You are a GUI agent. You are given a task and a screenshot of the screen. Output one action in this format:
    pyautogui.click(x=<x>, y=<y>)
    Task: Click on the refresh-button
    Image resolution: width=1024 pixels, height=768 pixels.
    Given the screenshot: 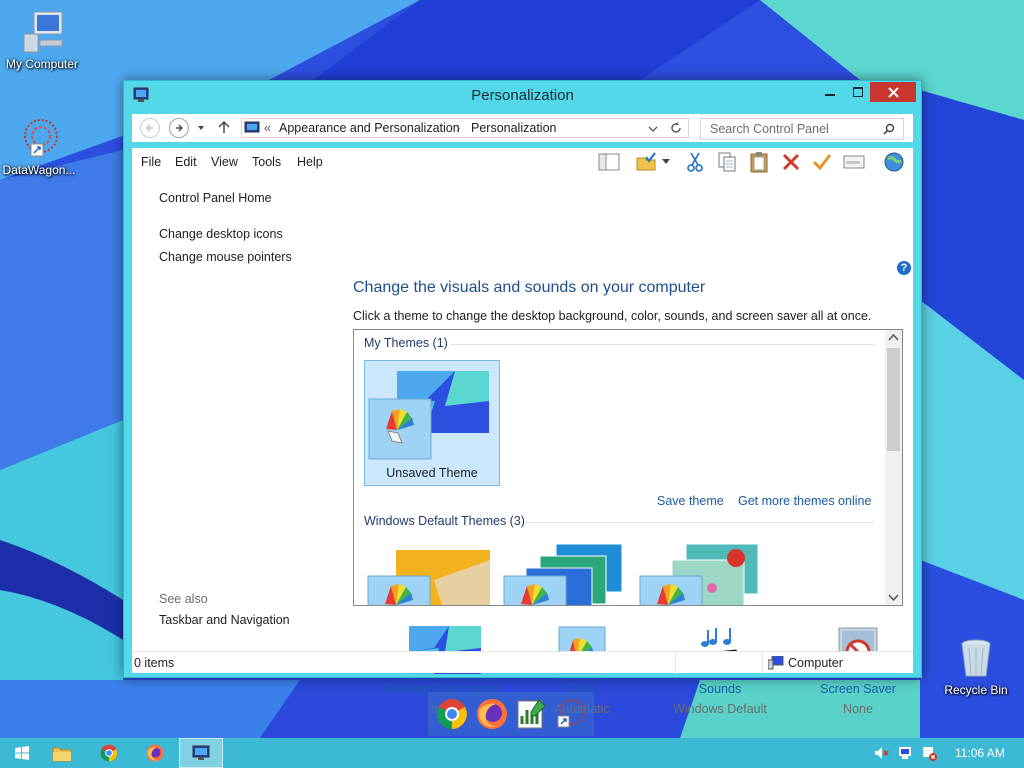 What is the action you would take?
    pyautogui.click(x=676, y=128)
    